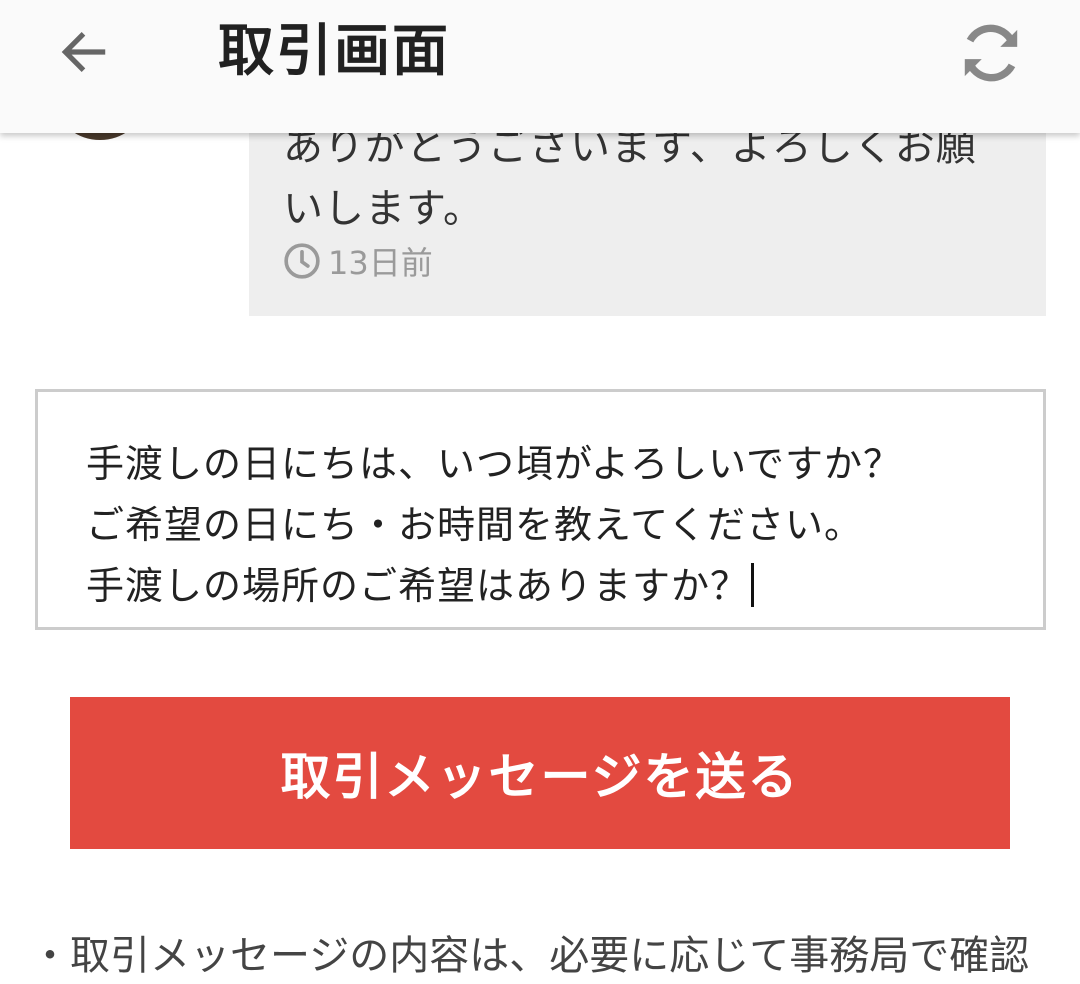 The height and width of the screenshot is (984, 1080). What do you see at coordinates (540, 66) in the screenshot?
I see `app-bar: 取引画面` at bounding box center [540, 66].